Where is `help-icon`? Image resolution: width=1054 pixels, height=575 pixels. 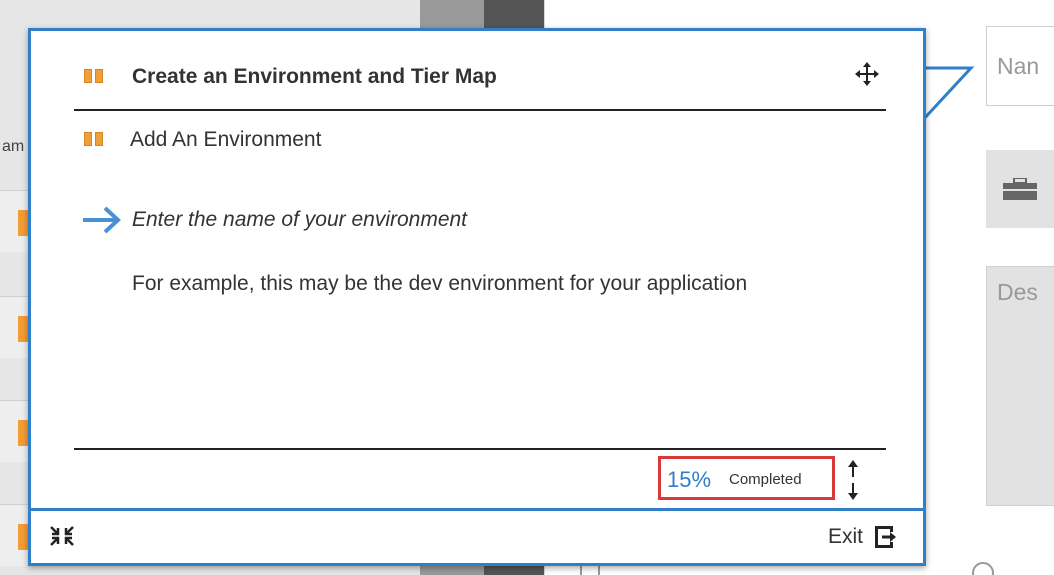
help-icon is located at coordinates (983, 568).